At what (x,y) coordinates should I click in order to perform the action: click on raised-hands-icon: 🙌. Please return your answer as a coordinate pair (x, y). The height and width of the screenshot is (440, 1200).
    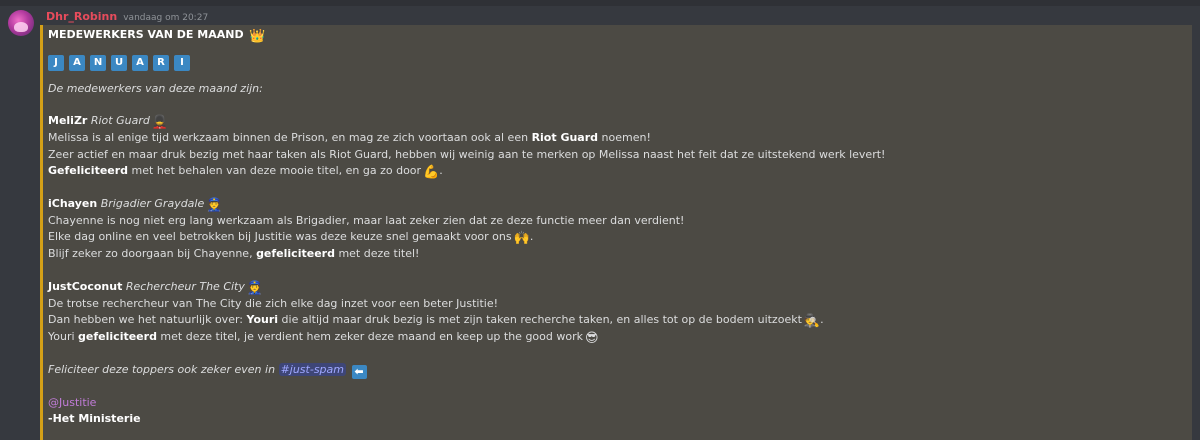
    Looking at the image, I should click on (521, 239).